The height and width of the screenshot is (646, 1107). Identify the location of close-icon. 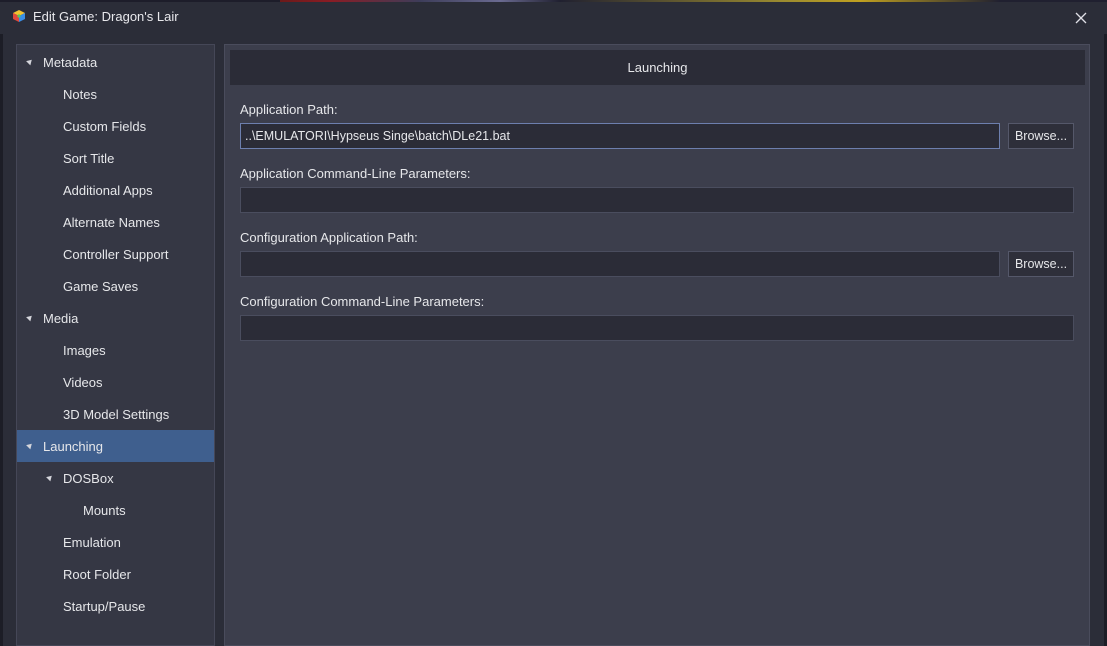
(1081, 18).